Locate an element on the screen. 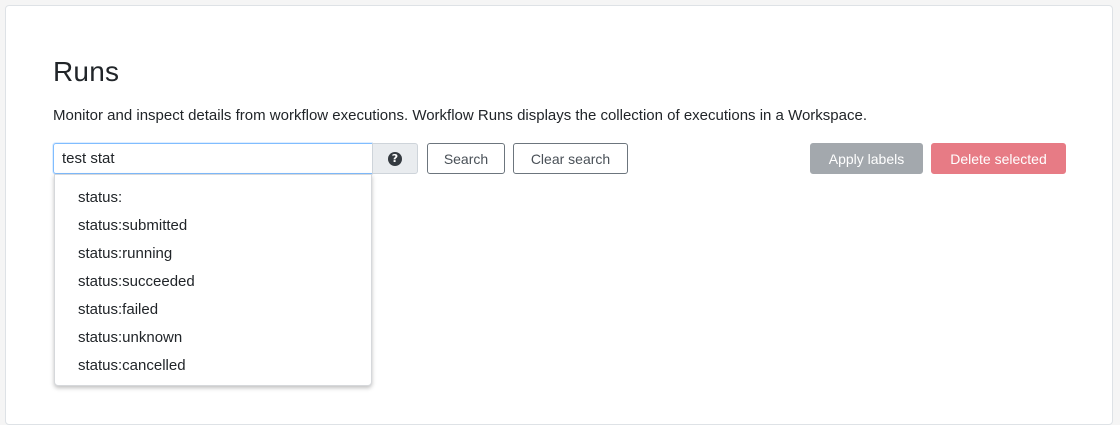 The height and width of the screenshot is (425, 1120). apply-labels-button: Apply labels is located at coordinates (866, 158).